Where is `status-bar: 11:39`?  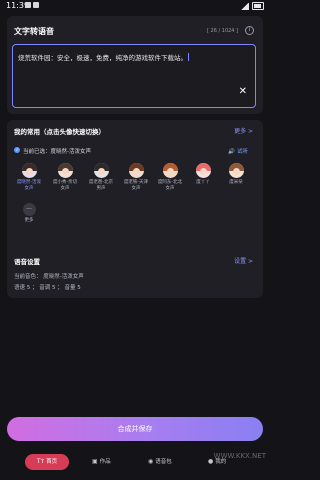 status-bar: 11:39 is located at coordinates (135, 7).